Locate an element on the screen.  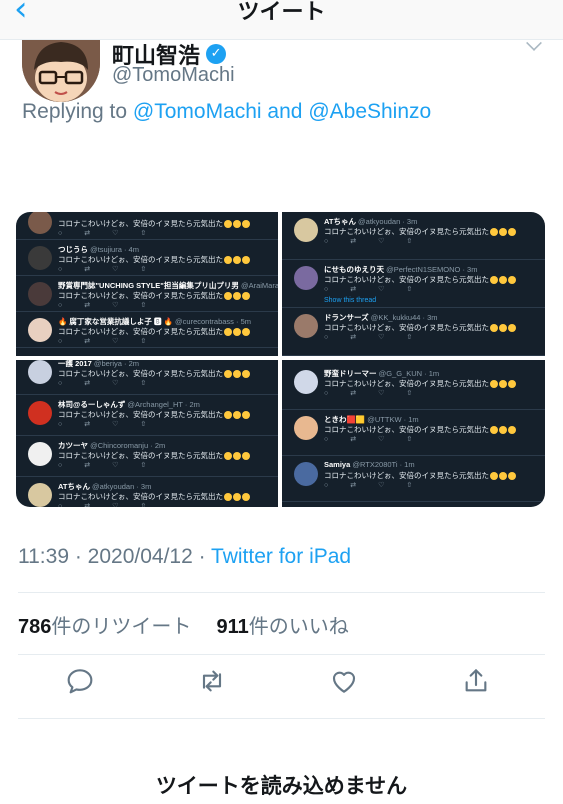
reply-meta: @AraiMara · 4m is located at coordinates (259, 285).